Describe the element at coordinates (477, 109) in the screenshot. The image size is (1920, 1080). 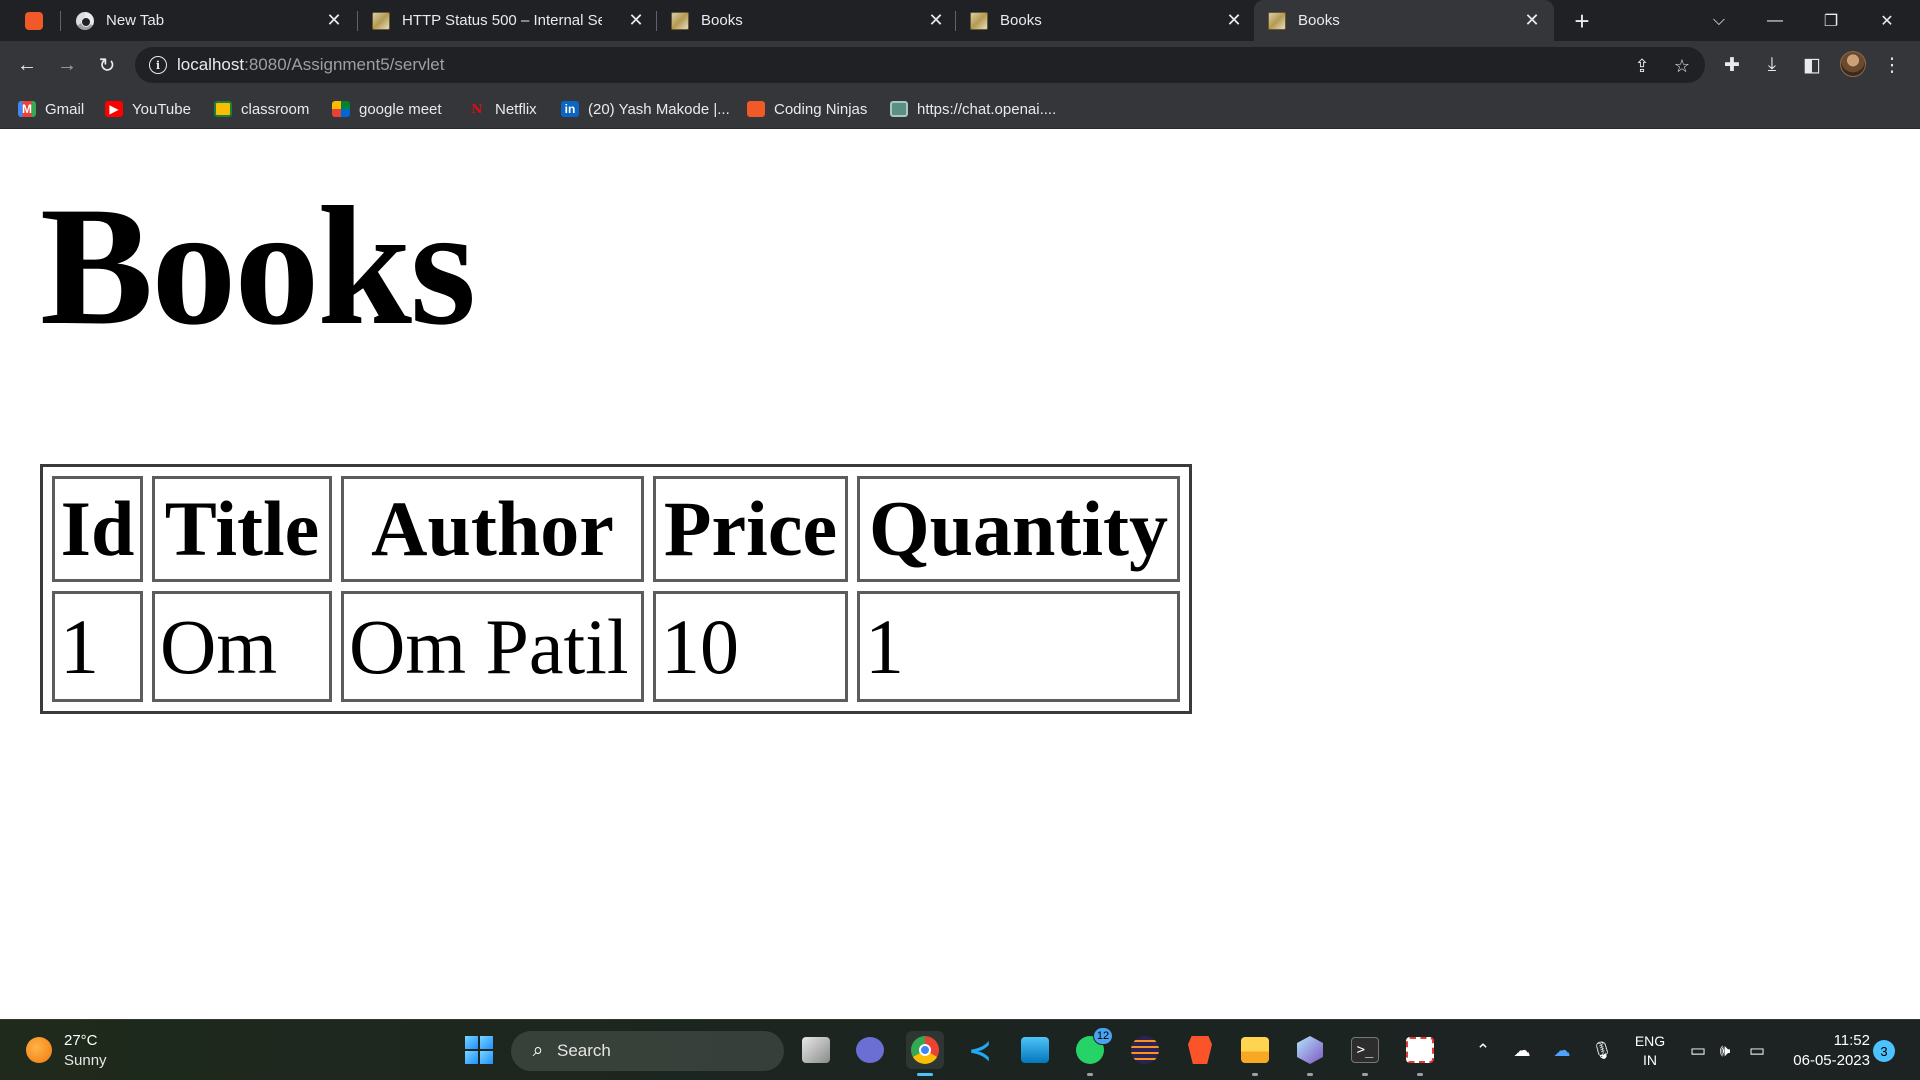
I see `netflix-icon: N` at that location.